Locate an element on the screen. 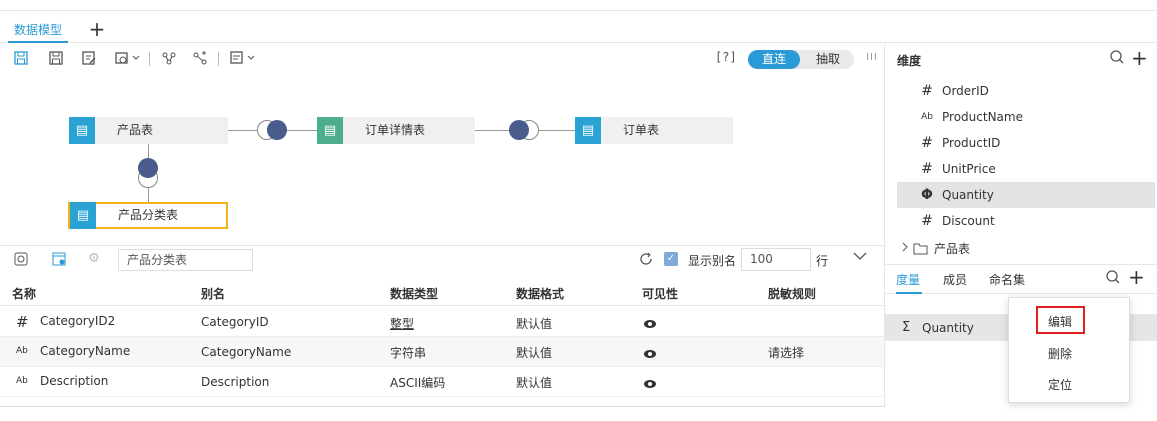  table-search-input: 产品分类表 is located at coordinates (185, 260).